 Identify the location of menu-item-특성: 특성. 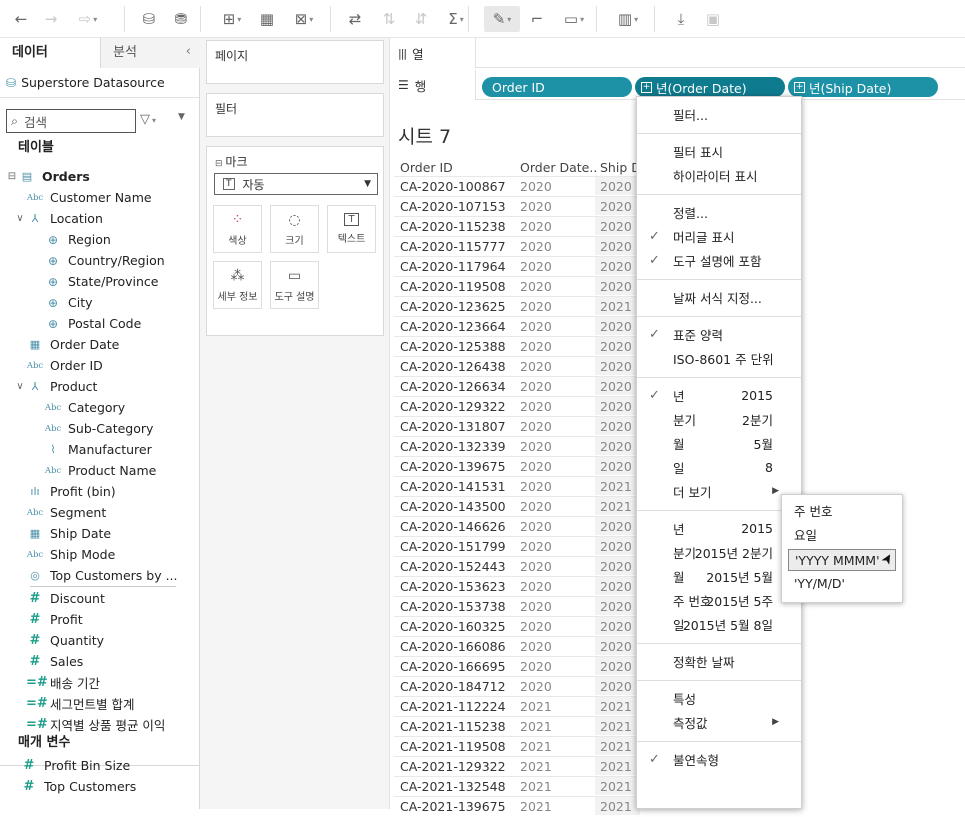
(719, 698).